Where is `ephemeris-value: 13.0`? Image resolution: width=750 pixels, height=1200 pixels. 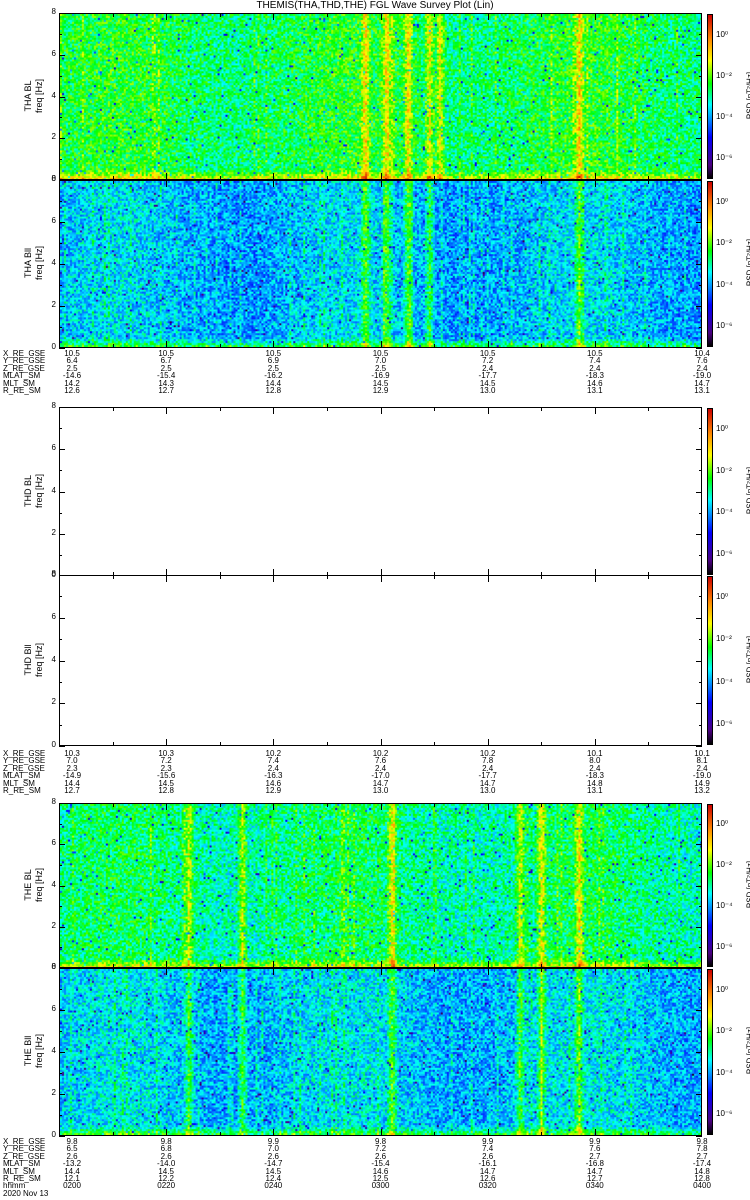
ephemeris-value: 13.0 is located at coordinates (487, 790).